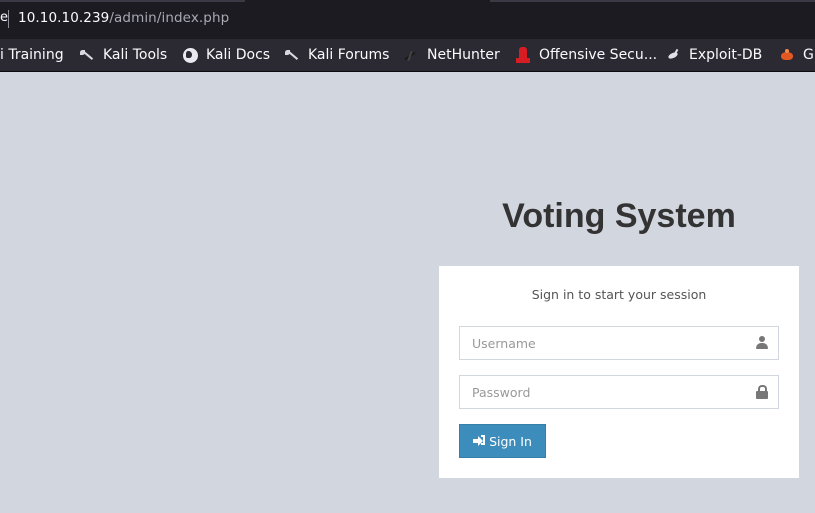 This screenshot has height=513, width=815. Describe the element at coordinates (64, 18) in the screenshot. I see `url-host: 10.10.10.239` at that location.